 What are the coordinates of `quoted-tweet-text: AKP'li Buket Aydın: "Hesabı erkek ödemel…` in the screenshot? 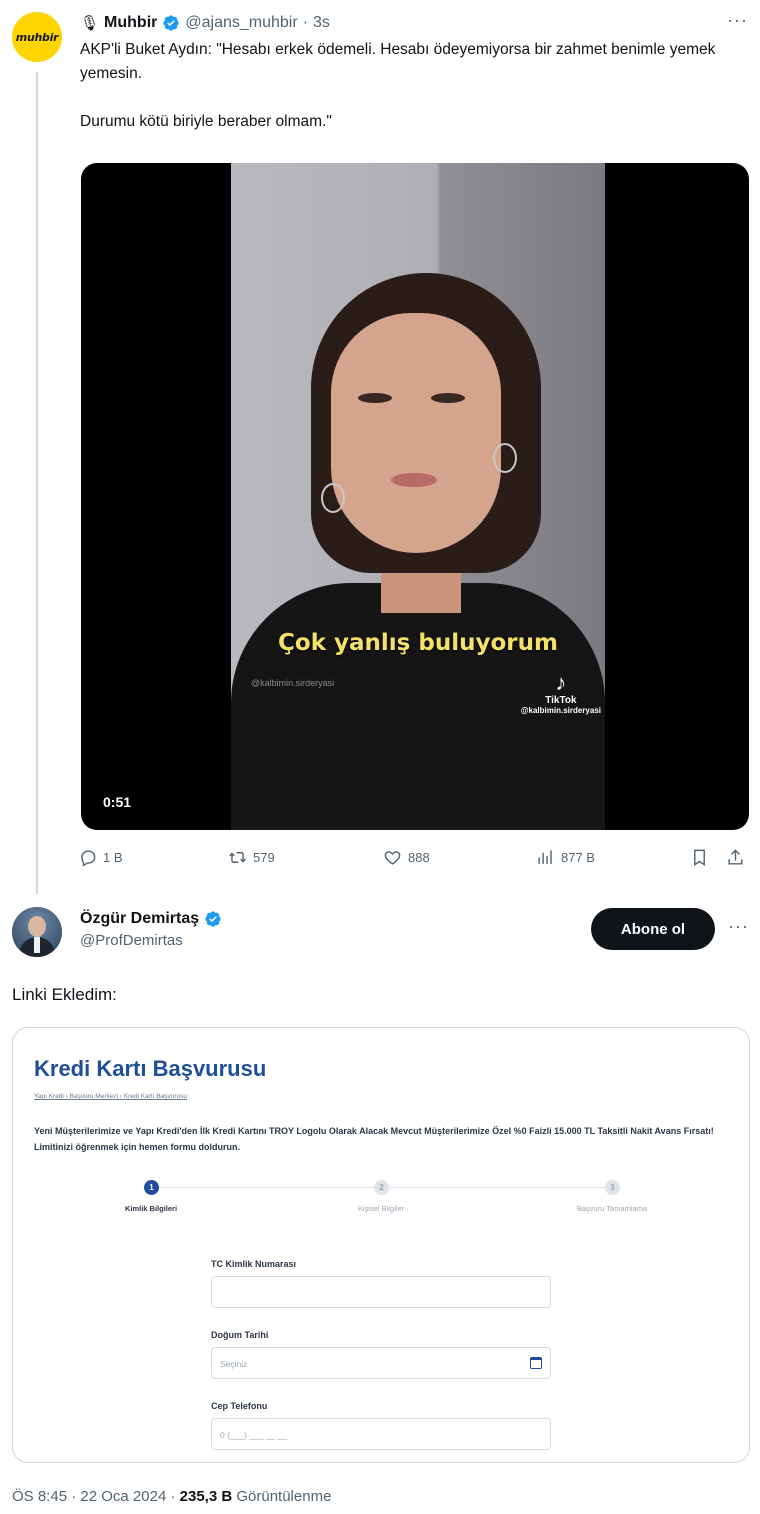 It's located at (405, 86).